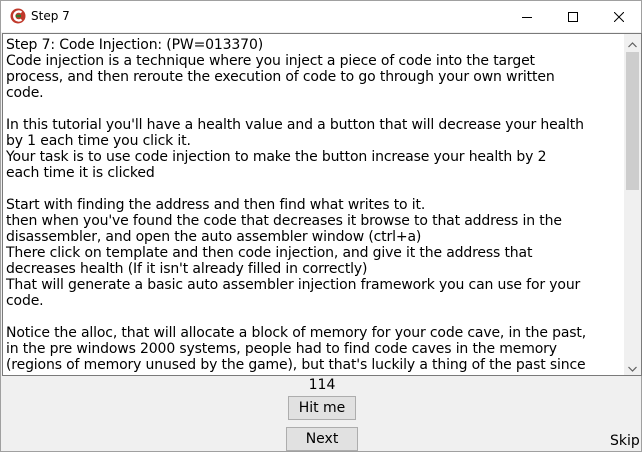 The image size is (642, 452). What do you see at coordinates (321, 16) in the screenshot?
I see `title-bar: Step 7` at bounding box center [321, 16].